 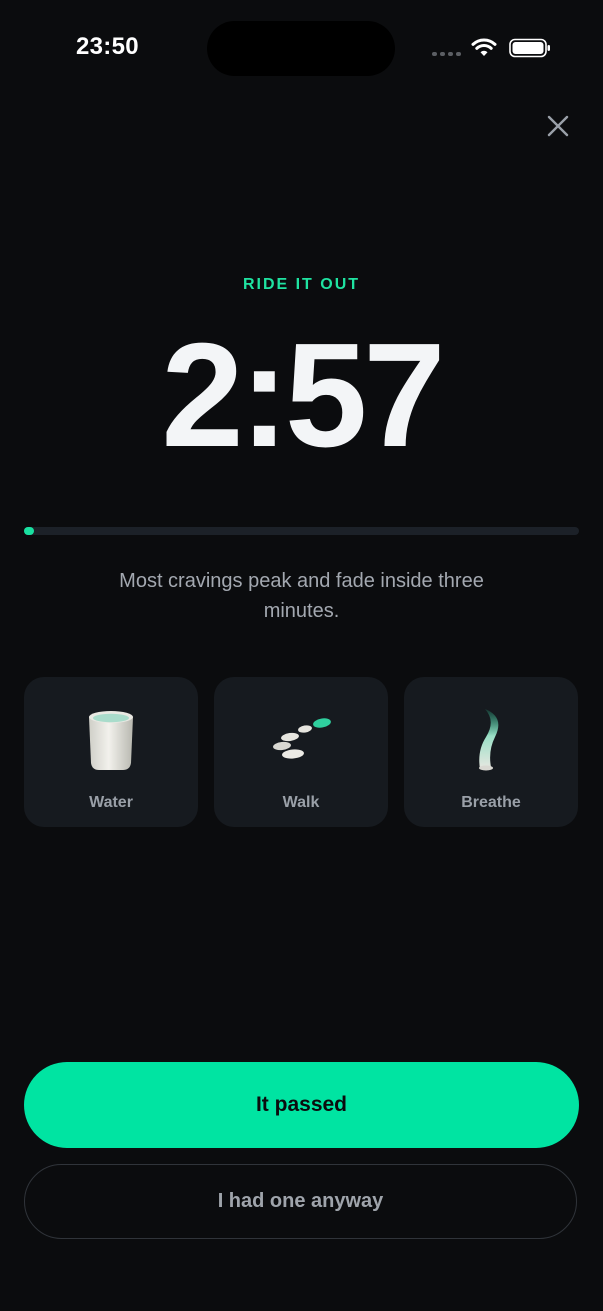 I want to click on close-button, so click(x=558, y=126).